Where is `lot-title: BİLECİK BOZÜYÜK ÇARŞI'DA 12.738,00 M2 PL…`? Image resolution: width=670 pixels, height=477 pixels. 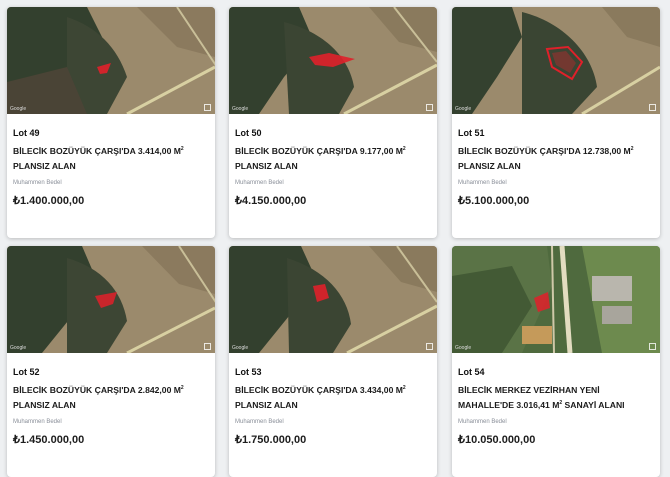
lot-title: BİLECİK BOZÜYÜK ÇARŞI'DA 12.738,00 M2 PL… is located at coordinates (556, 159).